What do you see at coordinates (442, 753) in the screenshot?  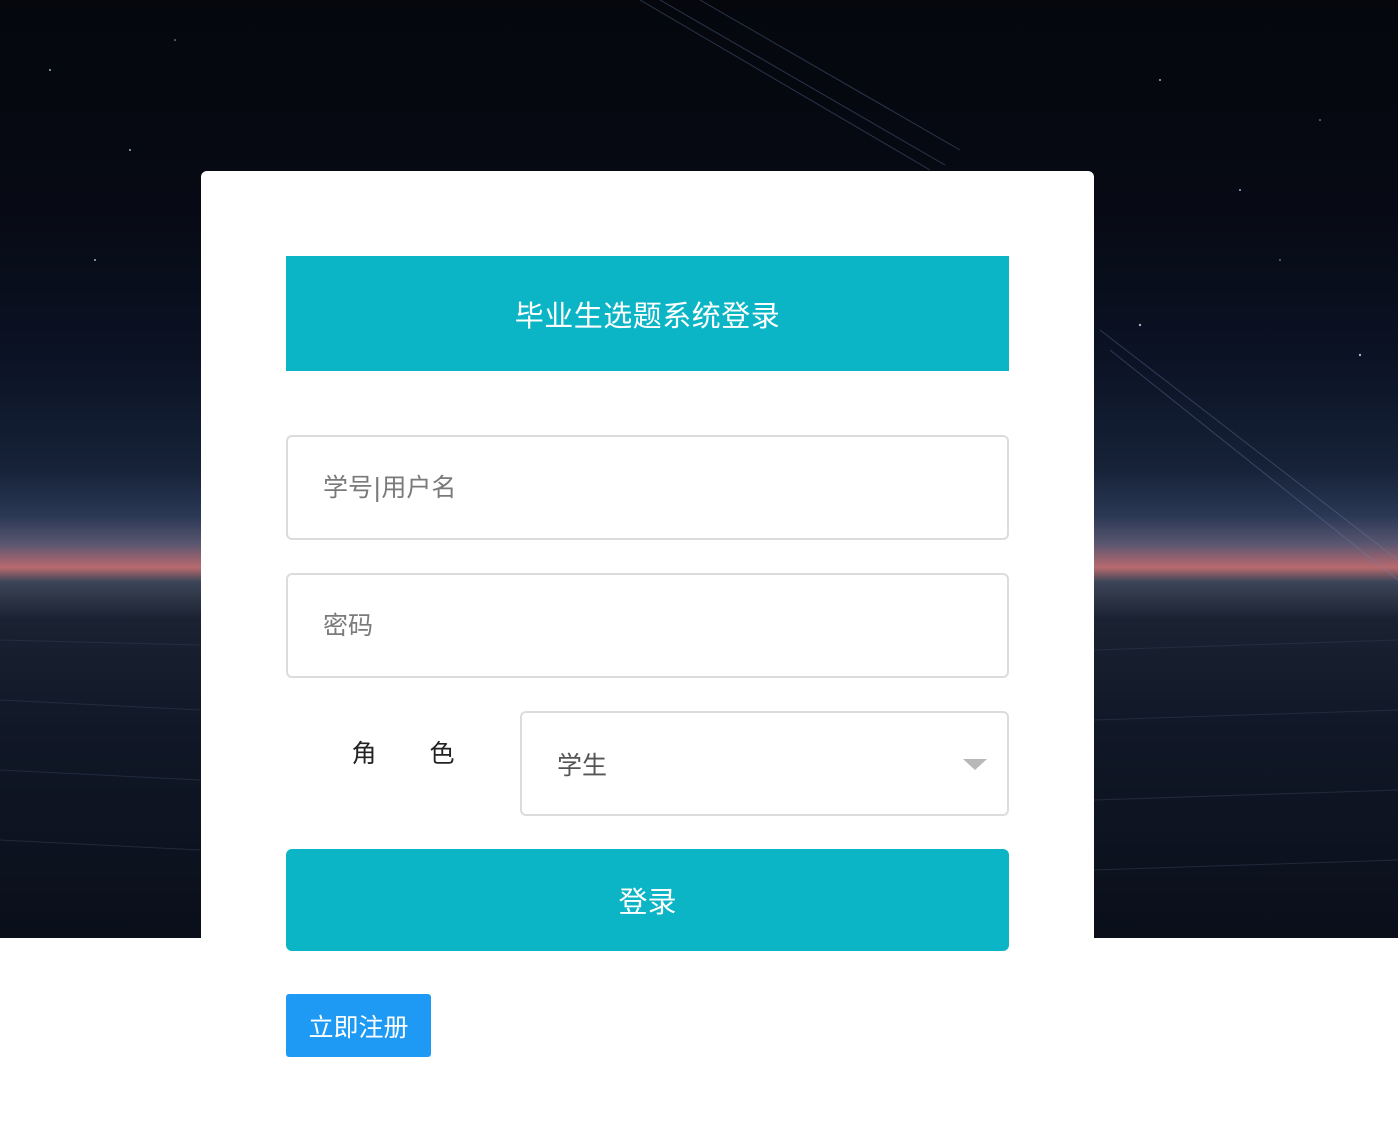 I see `role-label-char-2: 色` at bounding box center [442, 753].